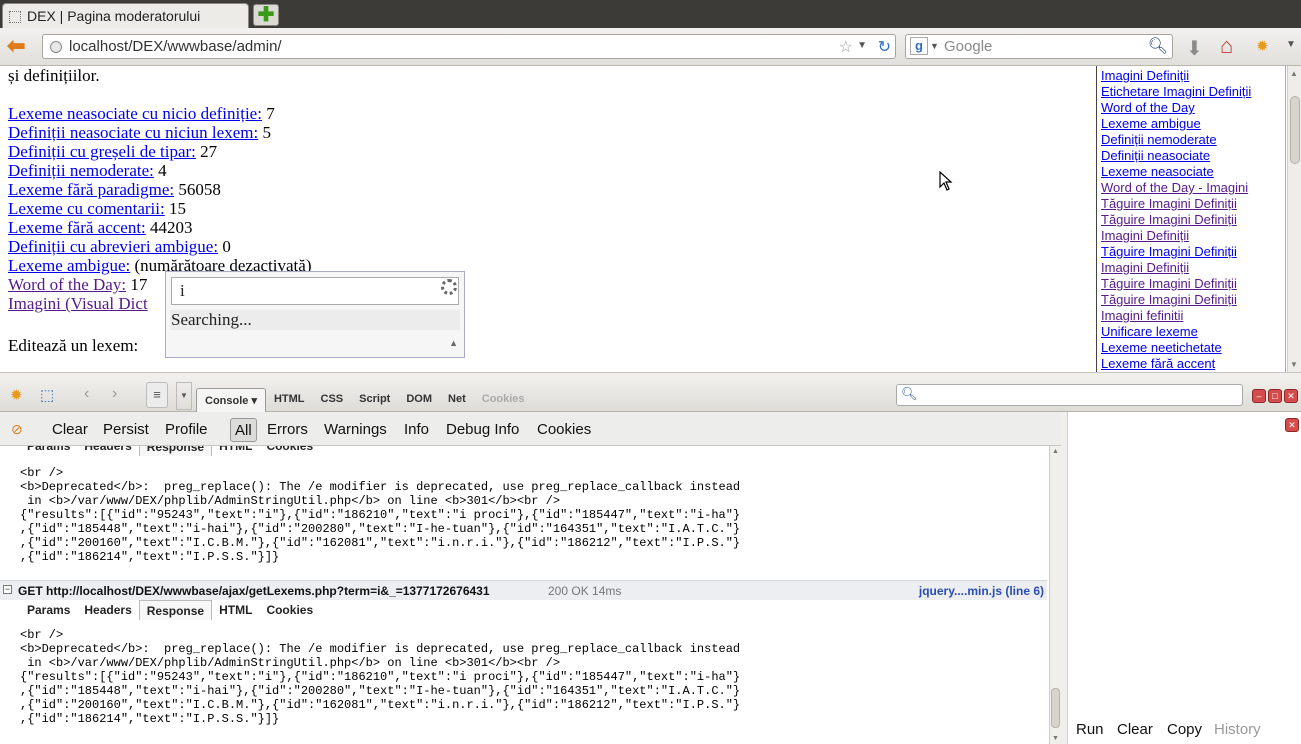  What do you see at coordinates (457, 400) in the screenshot?
I see `panel-tab: Net` at bounding box center [457, 400].